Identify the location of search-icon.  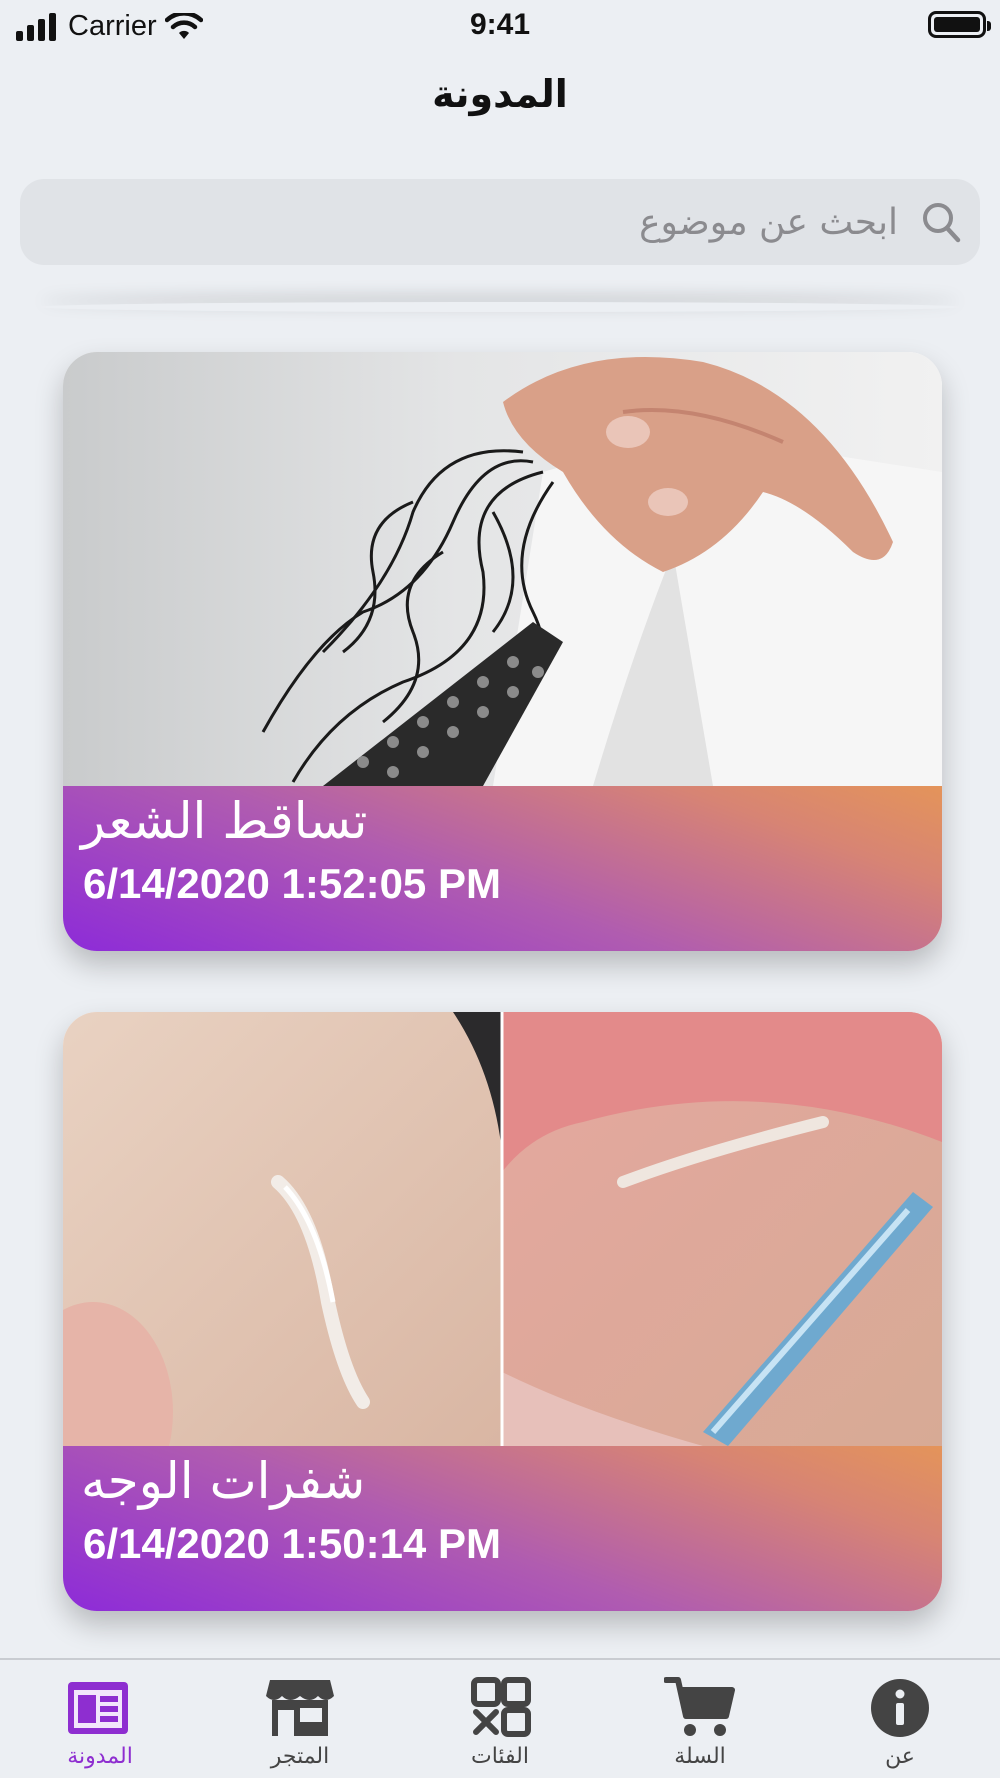
(942, 223).